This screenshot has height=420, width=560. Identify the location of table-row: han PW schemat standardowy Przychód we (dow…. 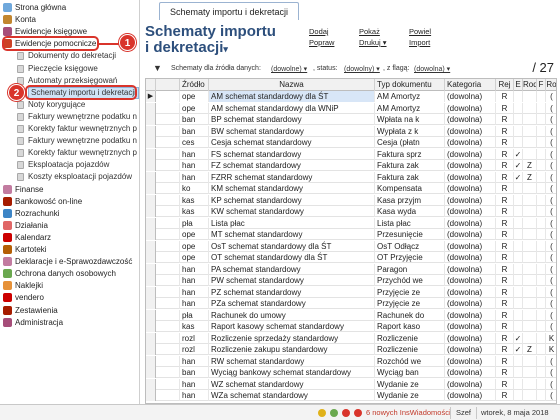
(351, 280).